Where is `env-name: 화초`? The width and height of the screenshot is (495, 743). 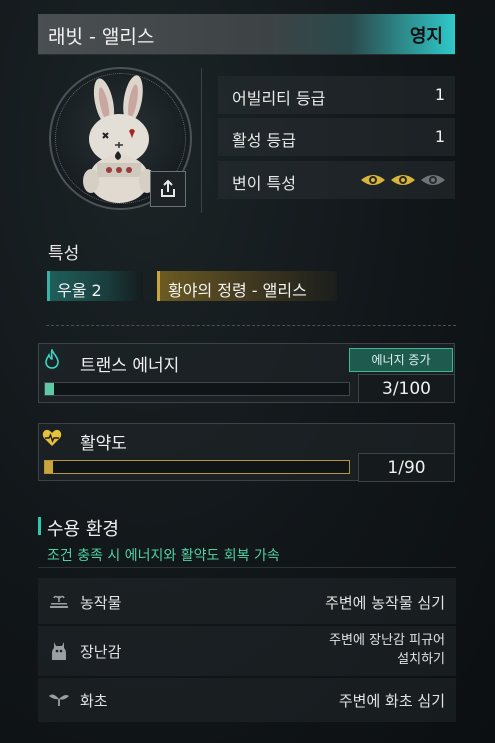
env-name: 화초 is located at coordinates (94, 701).